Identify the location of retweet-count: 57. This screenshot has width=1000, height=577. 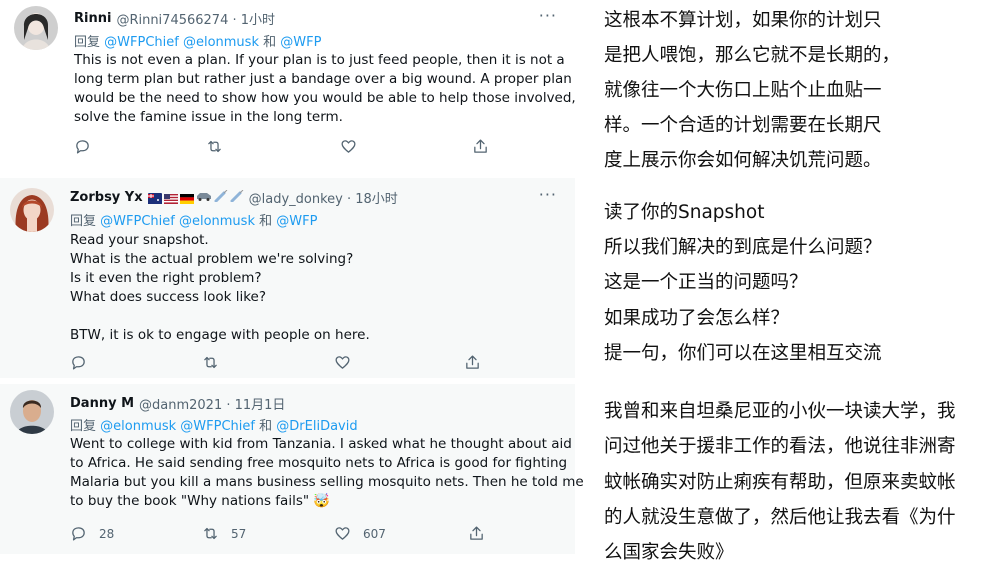
(239, 533).